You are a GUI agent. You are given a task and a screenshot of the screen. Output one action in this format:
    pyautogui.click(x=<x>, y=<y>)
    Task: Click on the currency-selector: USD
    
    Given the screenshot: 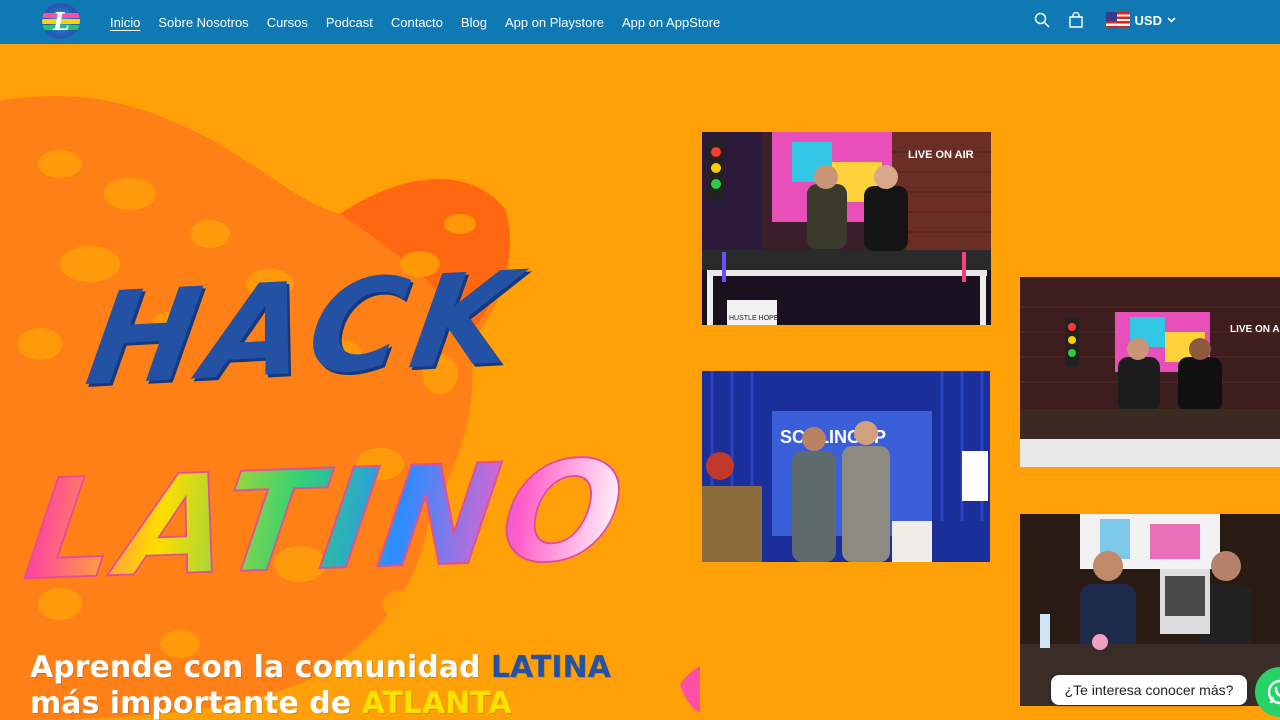 What is the action you would take?
    pyautogui.click(x=1140, y=20)
    